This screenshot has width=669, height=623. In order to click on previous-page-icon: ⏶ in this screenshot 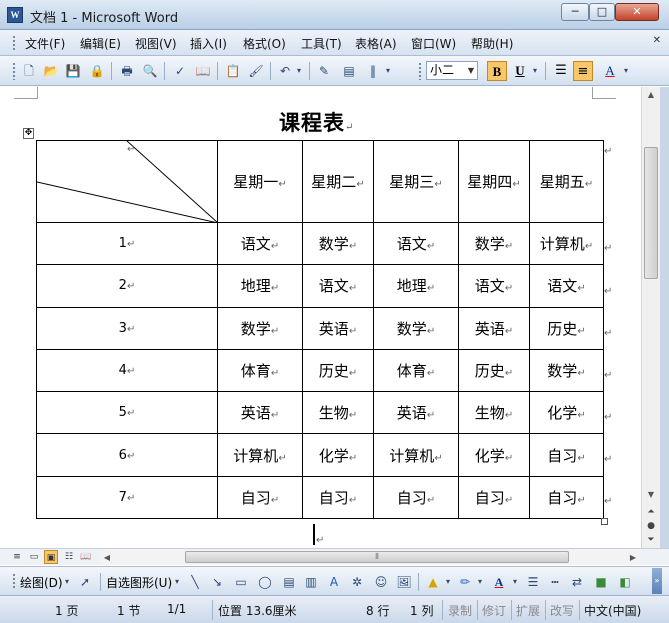, I will do `click(651, 512)`.